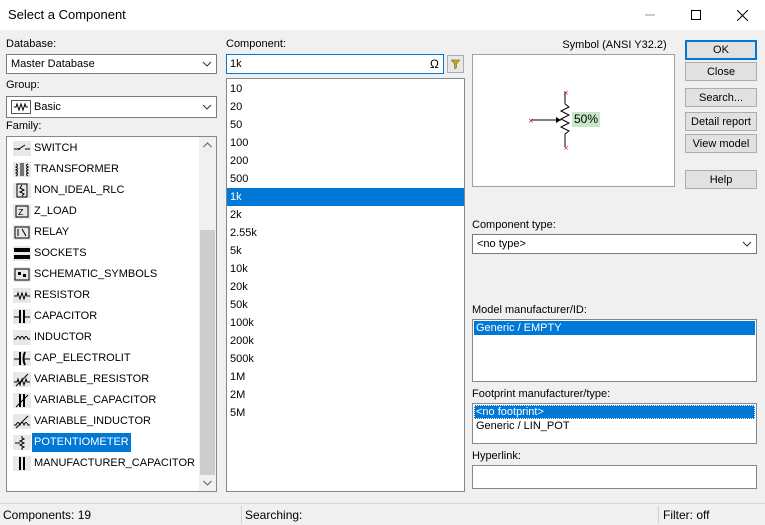  Describe the element at coordinates (345, 233) in the screenshot. I see `component-item: 2.55k` at that location.